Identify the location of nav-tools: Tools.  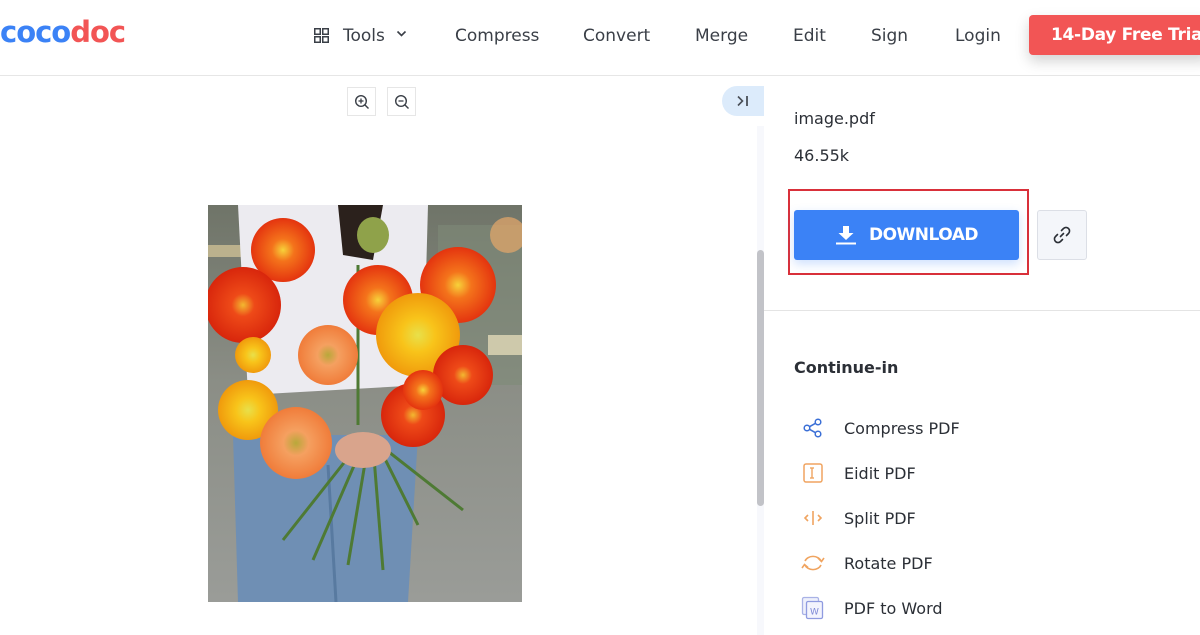
(364, 36).